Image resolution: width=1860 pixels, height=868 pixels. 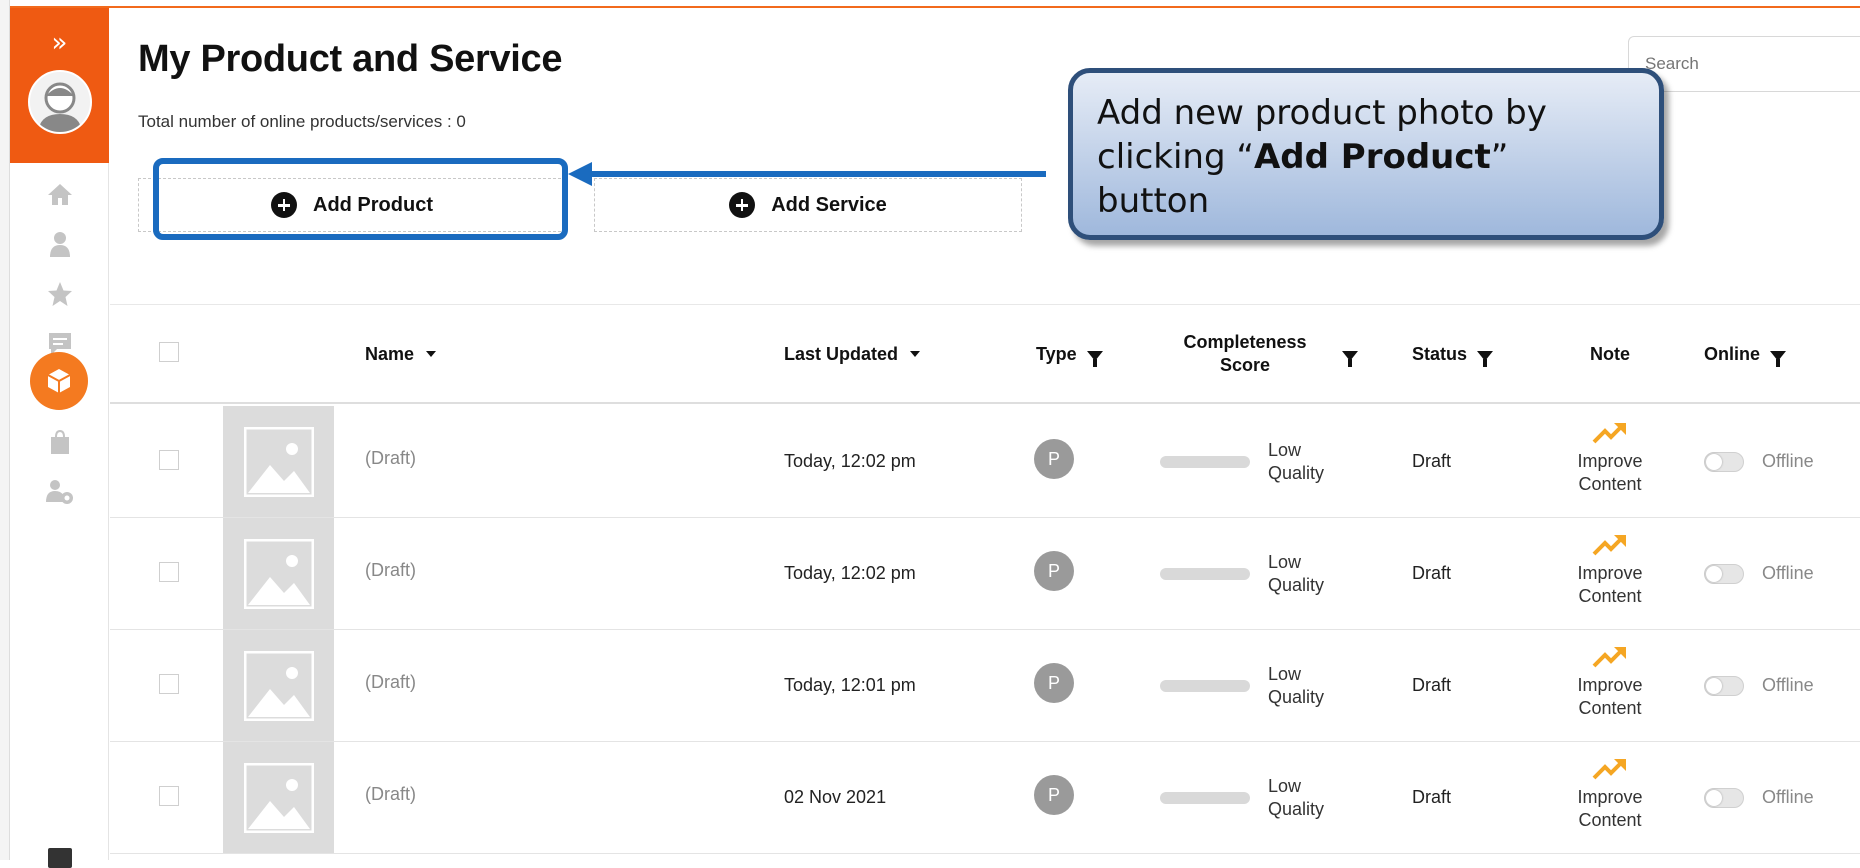 I want to click on user-icon, so click(x=59, y=244).